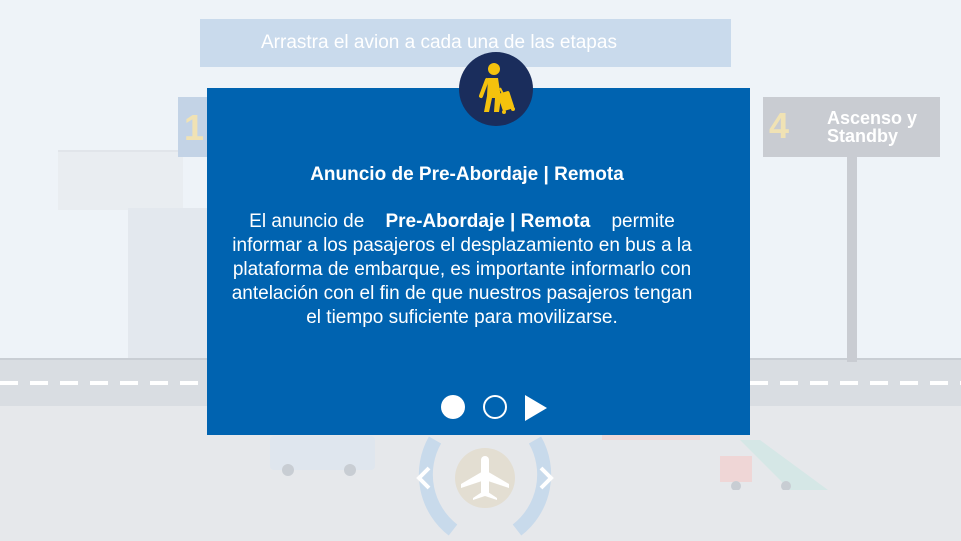 Image resolution: width=961 pixels, height=541 pixels. Describe the element at coordinates (872, 127) in the screenshot. I see `stage-label: Ascenso y Standby` at that location.